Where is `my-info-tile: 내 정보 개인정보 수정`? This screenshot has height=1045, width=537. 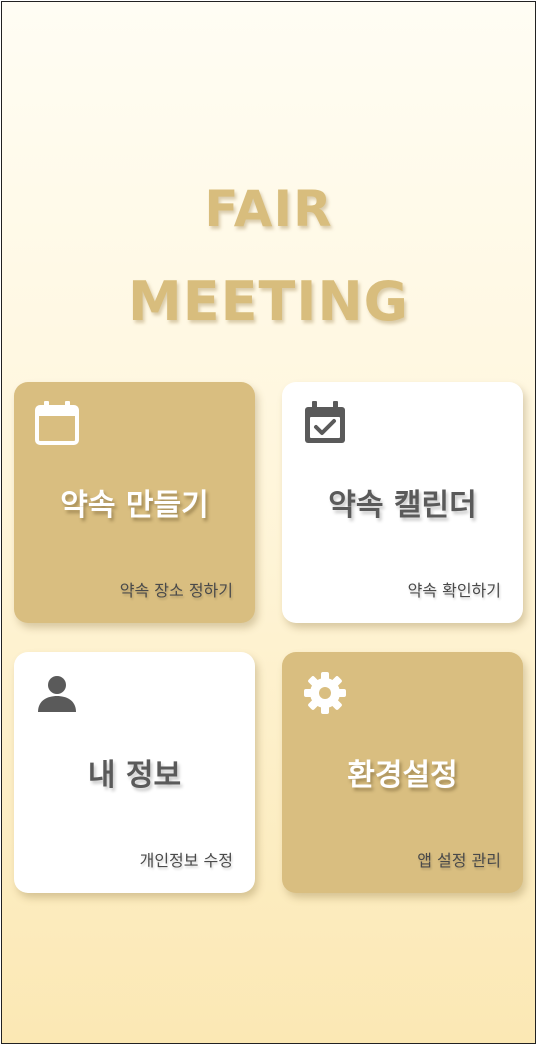 my-info-tile: 내 정보 개인정보 수정 is located at coordinates (134, 772).